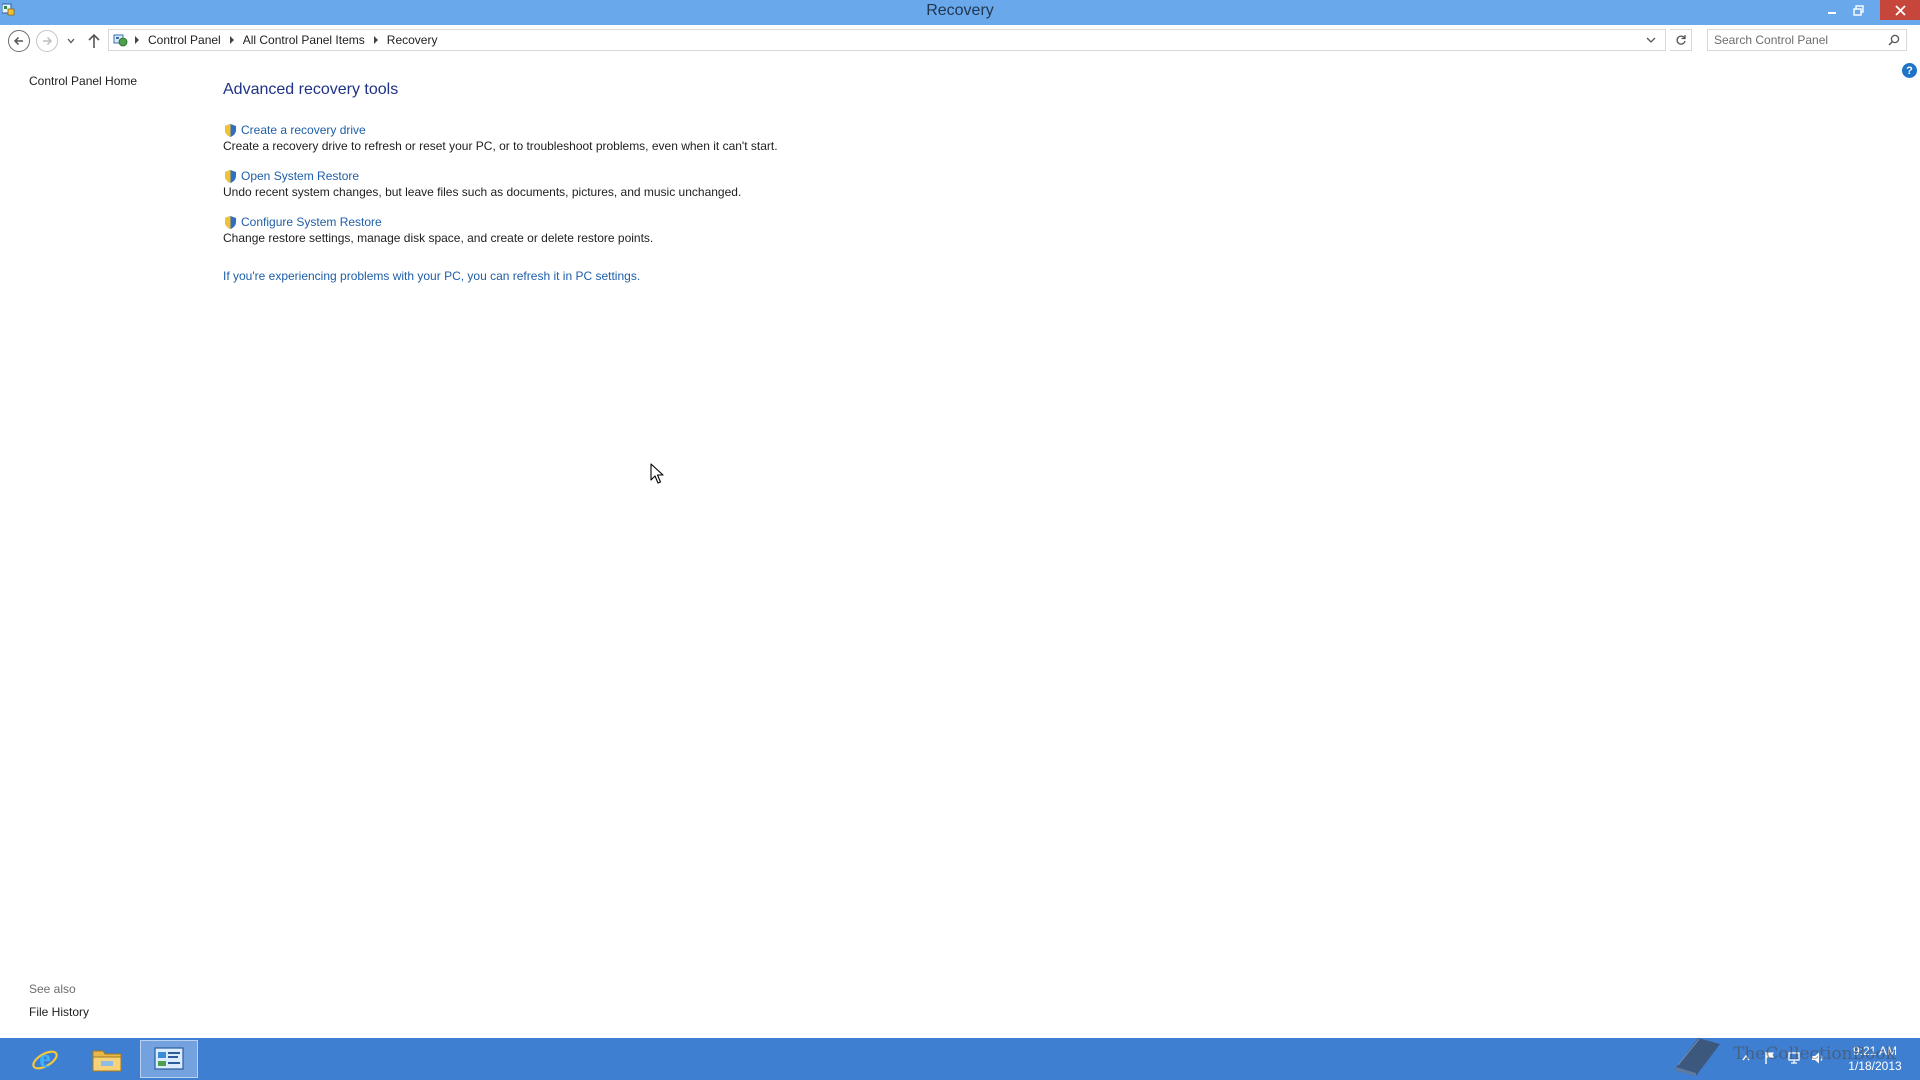 The height and width of the screenshot is (1080, 1920). I want to click on forward-arrow-icon, so click(48, 41).